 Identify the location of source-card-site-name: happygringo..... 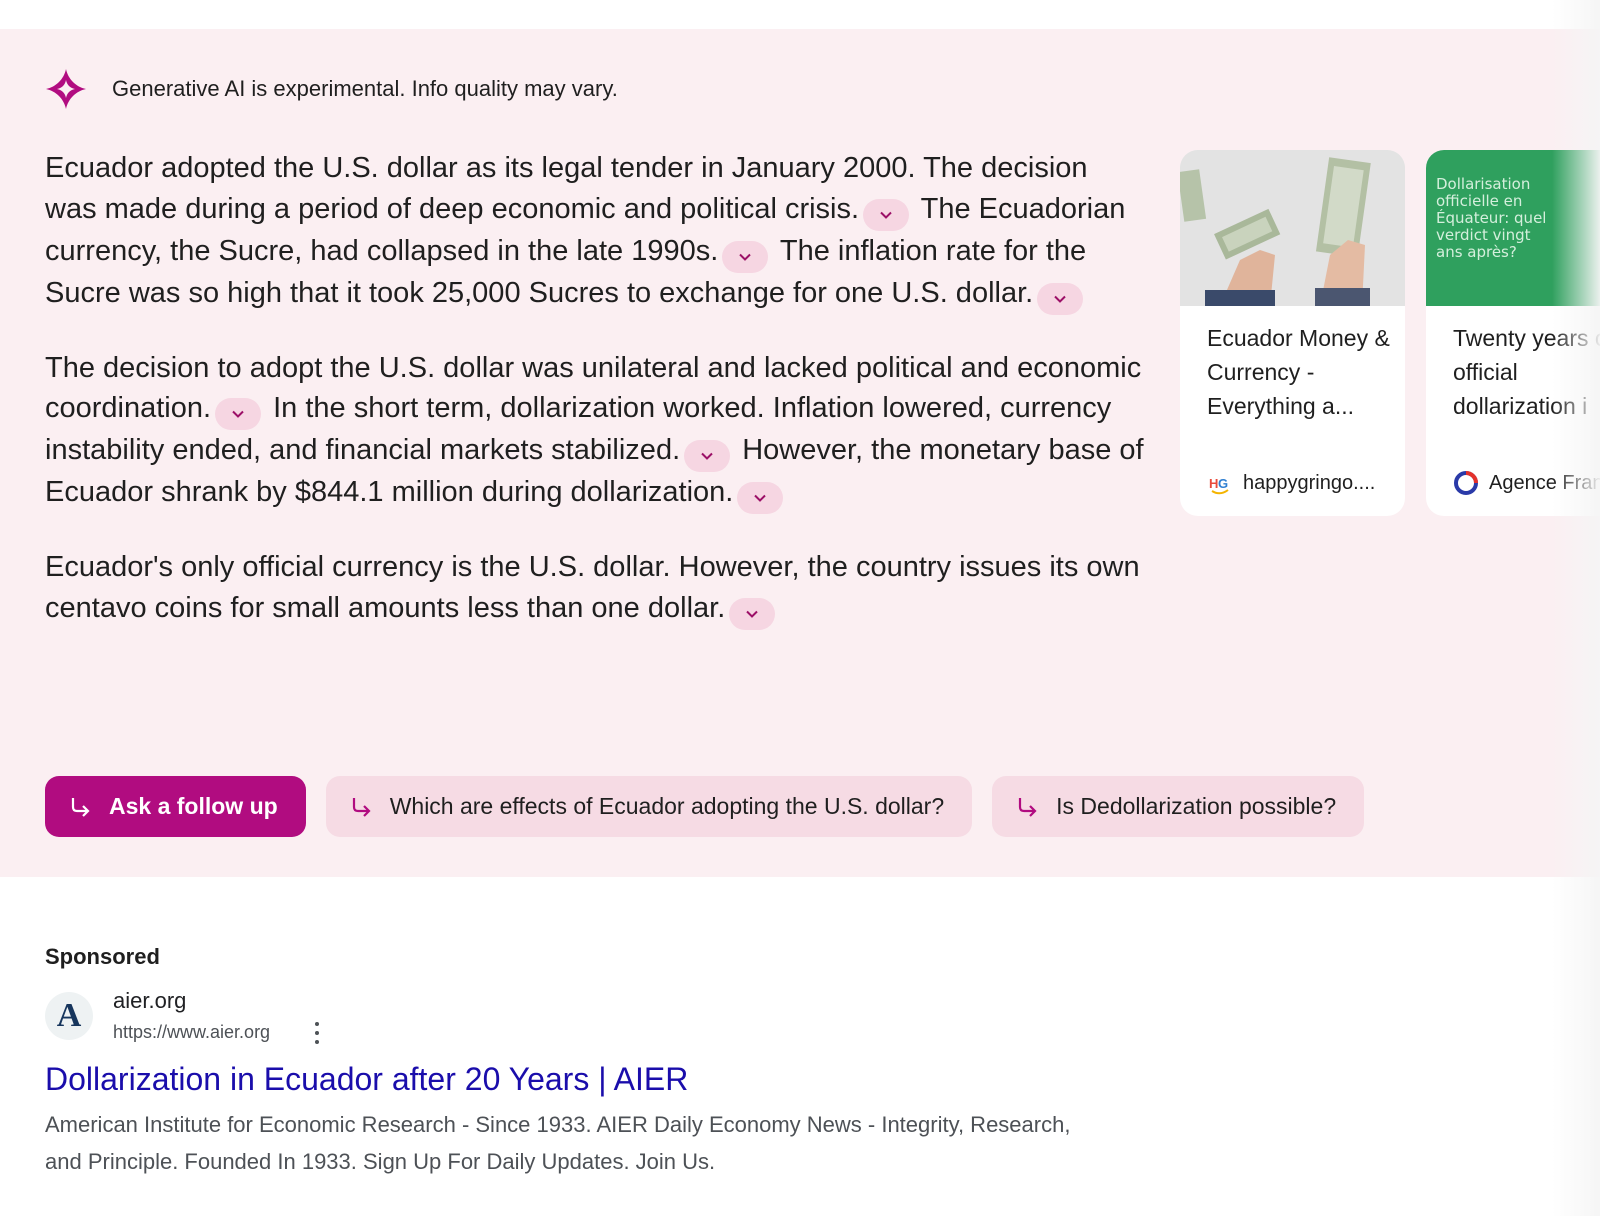
(1309, 482).